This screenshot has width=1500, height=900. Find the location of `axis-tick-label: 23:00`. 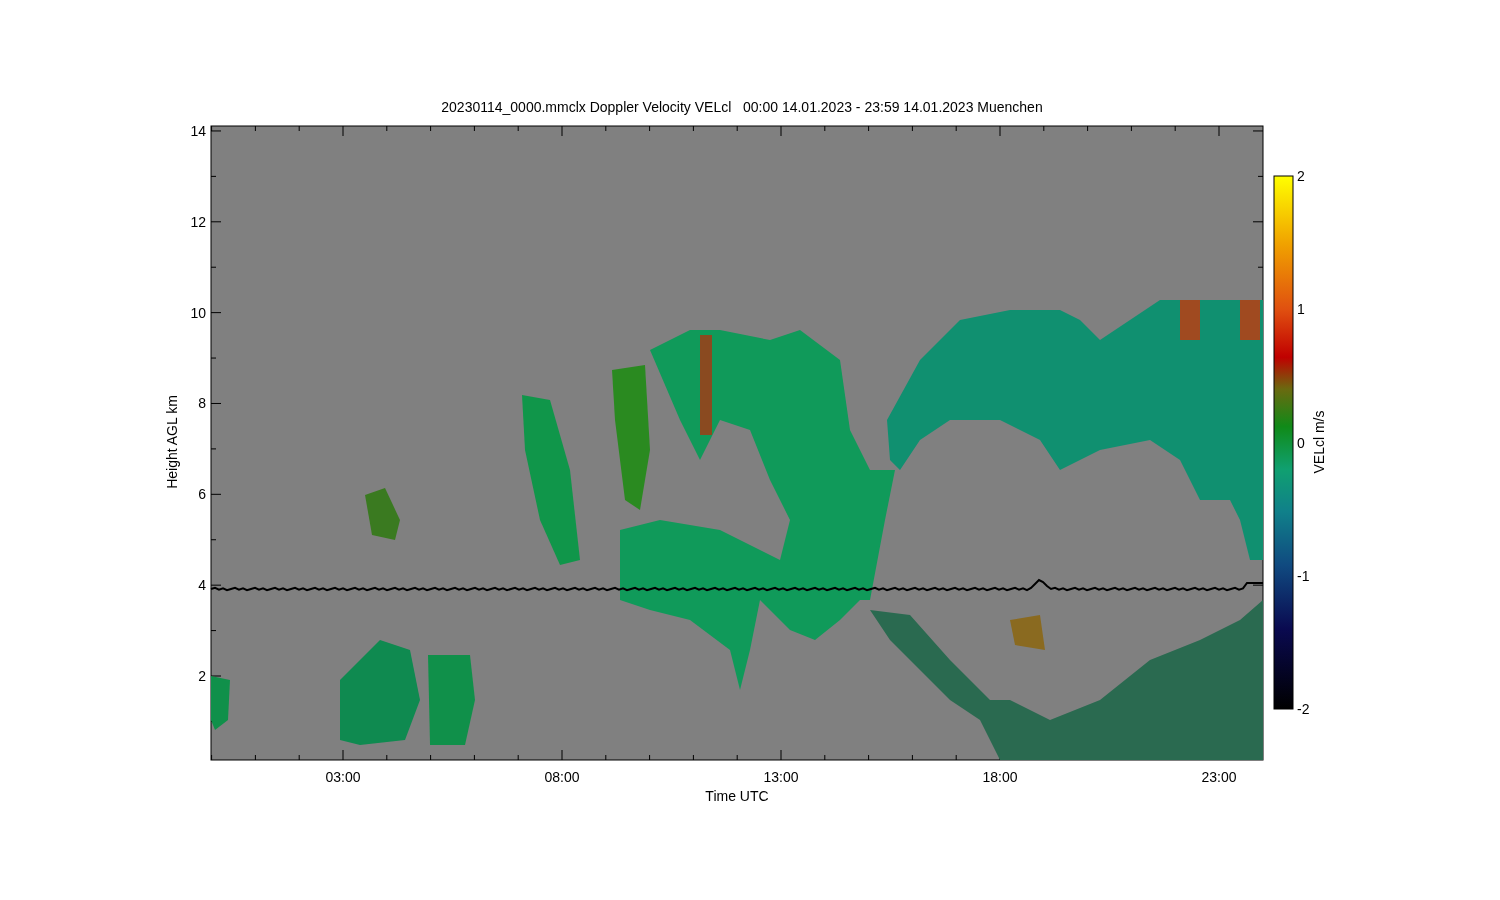

axis-tick-label: 23:00 is located at coordinates (1219, 777).